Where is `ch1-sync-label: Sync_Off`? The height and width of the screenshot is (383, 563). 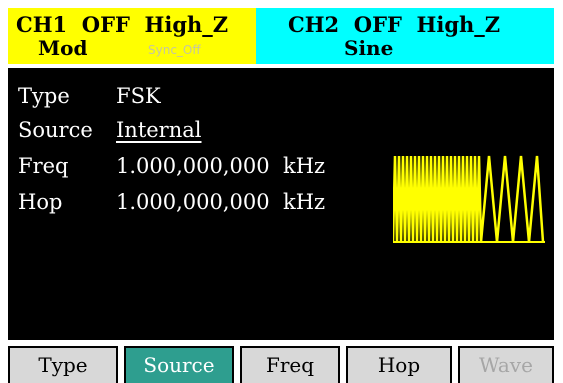
ch1-sync-label: Sync_Off is located at coordinates (174, 50).